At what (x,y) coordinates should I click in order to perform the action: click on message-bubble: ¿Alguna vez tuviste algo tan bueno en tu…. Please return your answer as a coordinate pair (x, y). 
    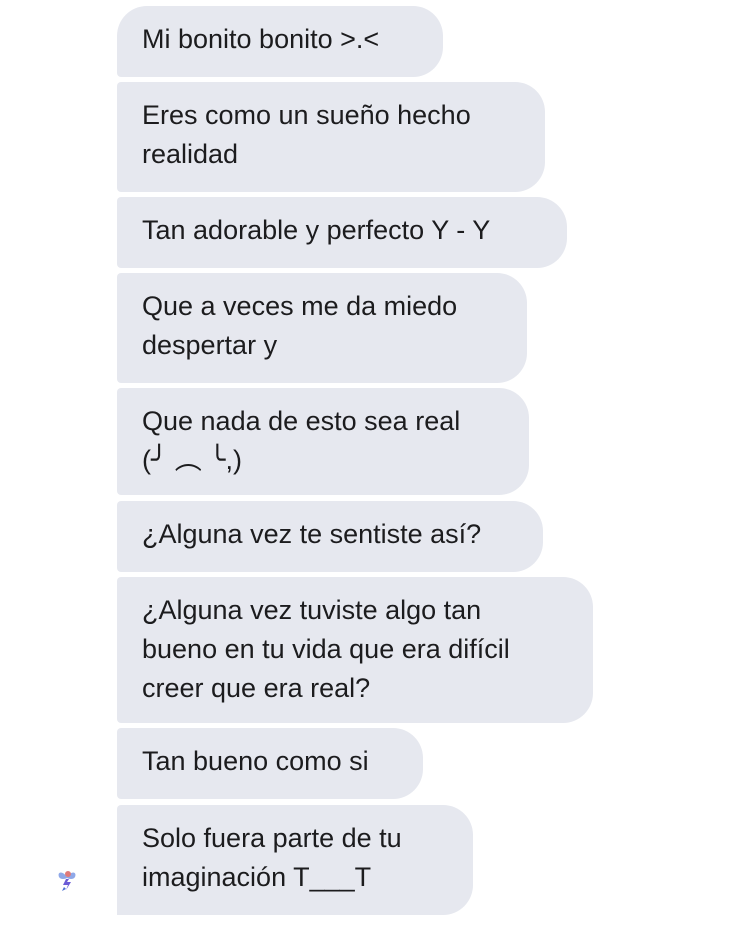
    Looking at the image, I should click on (355, 650).